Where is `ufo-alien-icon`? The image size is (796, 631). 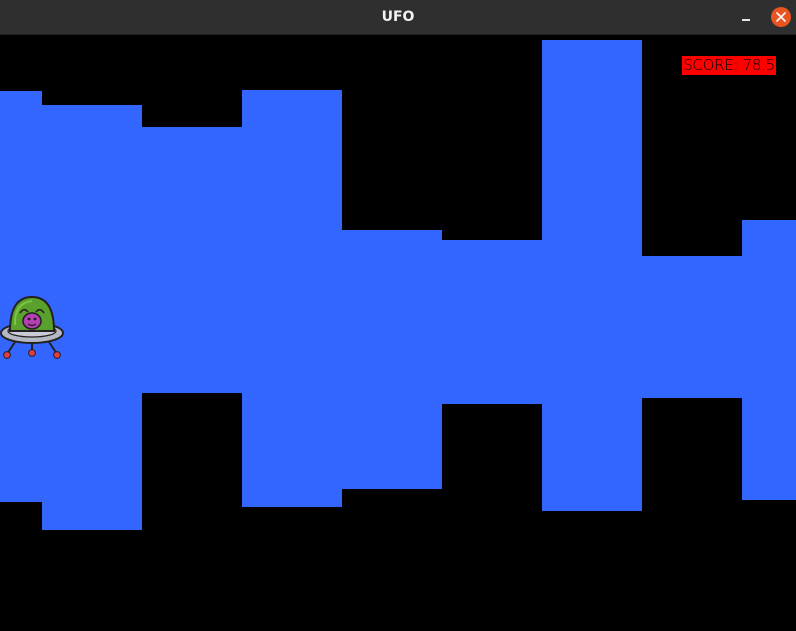
ufo-alien-icon is located at coordinates (32, 327).